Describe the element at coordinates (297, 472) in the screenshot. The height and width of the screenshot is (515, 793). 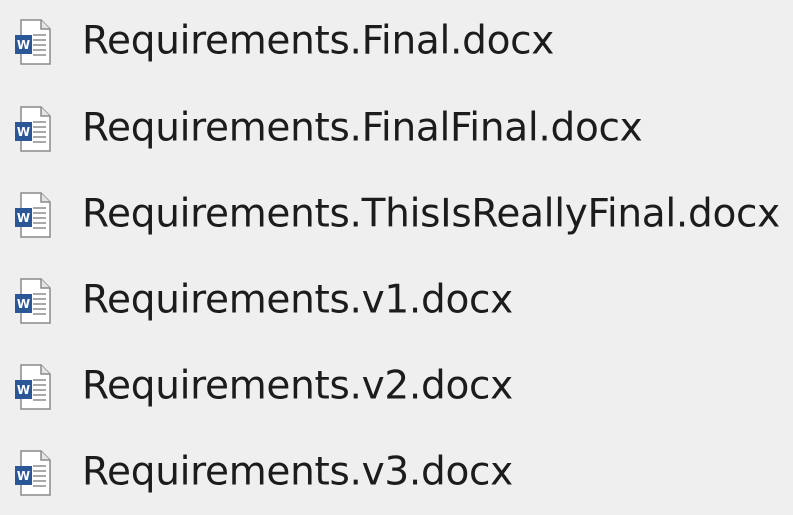
I see `file-name: Requirements.v3.docx` at that location.